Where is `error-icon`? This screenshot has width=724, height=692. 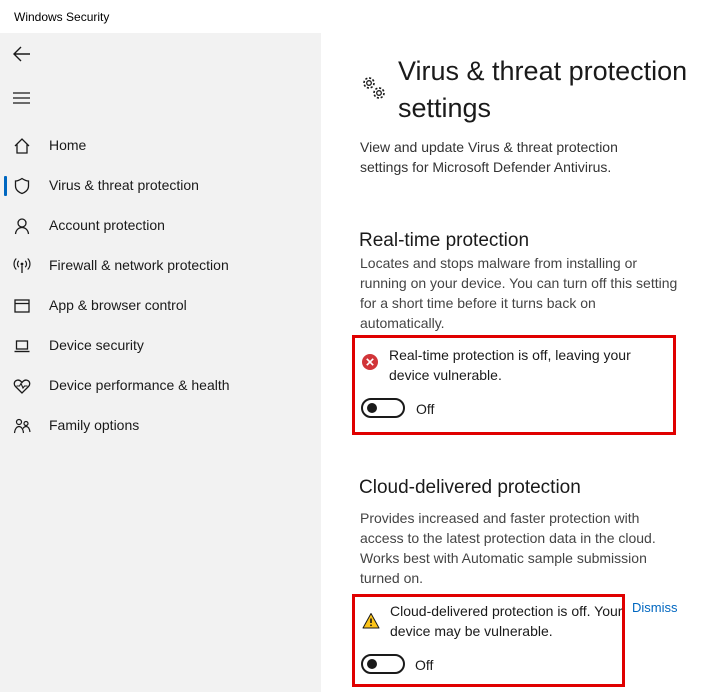 error-icon is located at coordinates (370, 362).